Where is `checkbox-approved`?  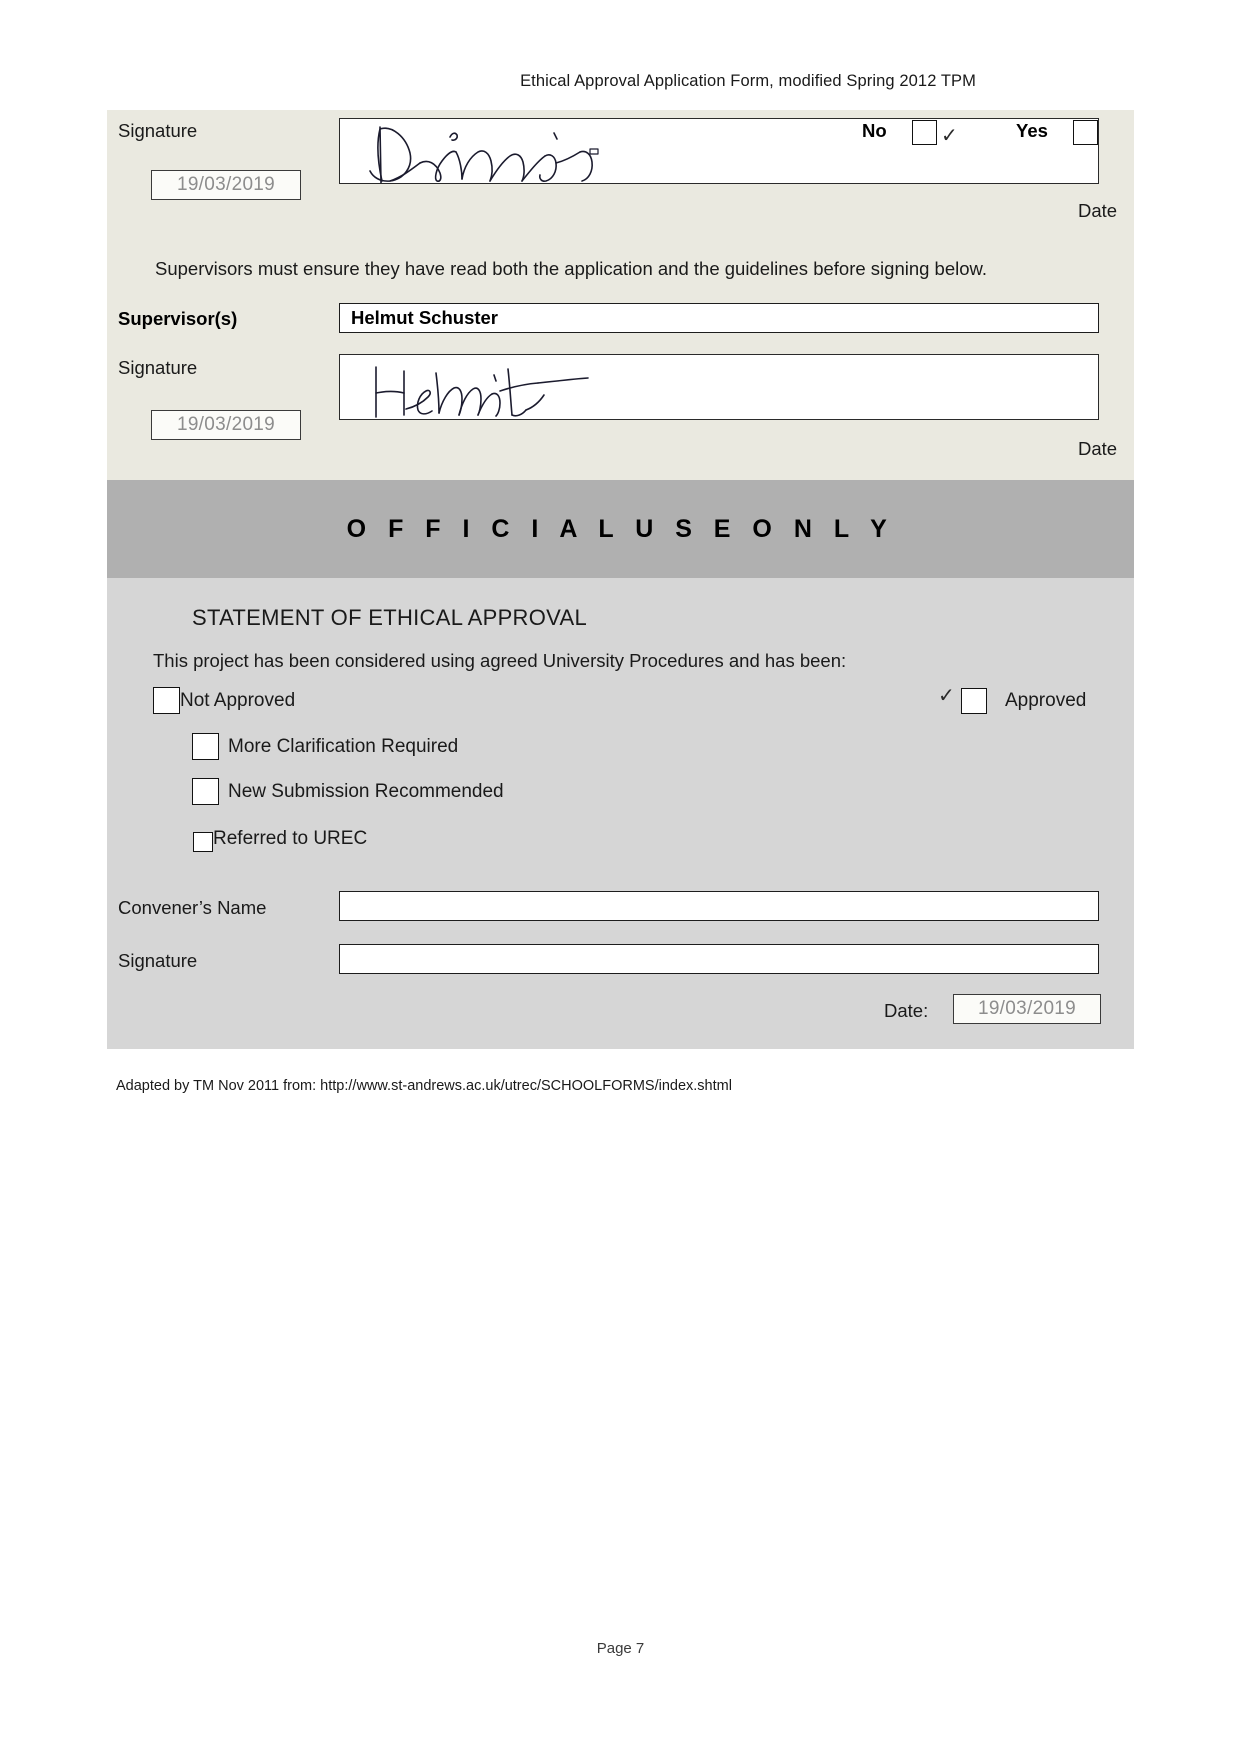 checkbox-approved is located at coordinates (974, 701).